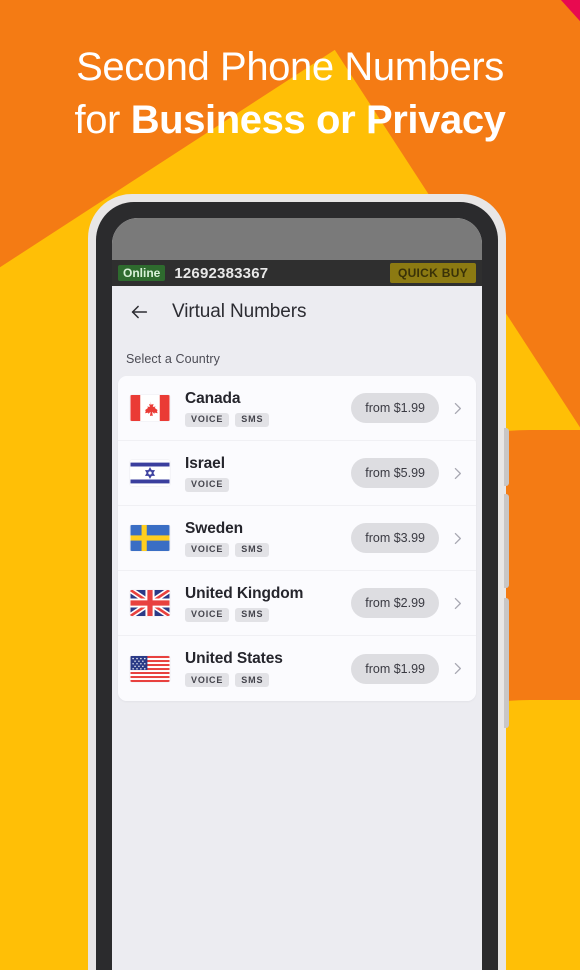 The image size is (580, 970). I want to click on phone-side-button-bottom, so click(506, 663).